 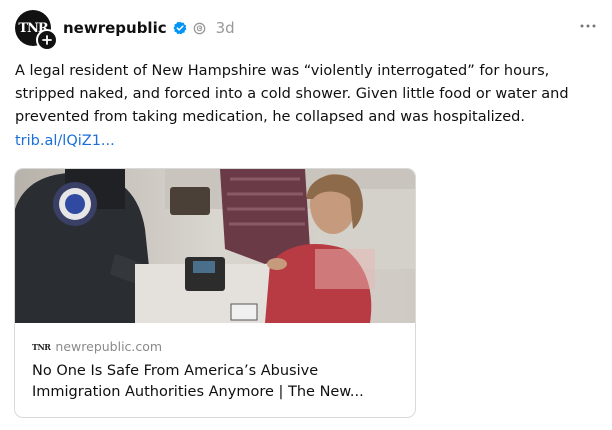 What do you see at coordinates (109, 346) in the screenshot?
I see `card-domain: newrepublic.com` at bounding box center [109, 346].